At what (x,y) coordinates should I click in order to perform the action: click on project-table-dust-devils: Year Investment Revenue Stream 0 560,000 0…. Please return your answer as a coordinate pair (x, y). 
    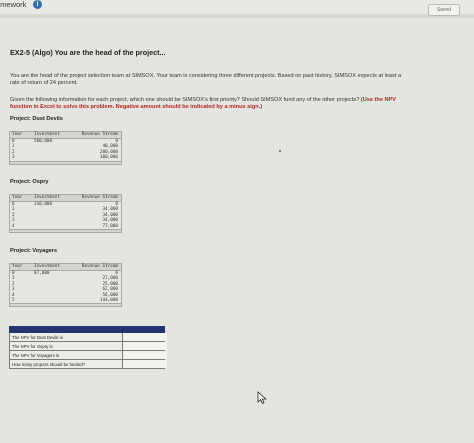
    Looking at the image, I should click on (65, 148).